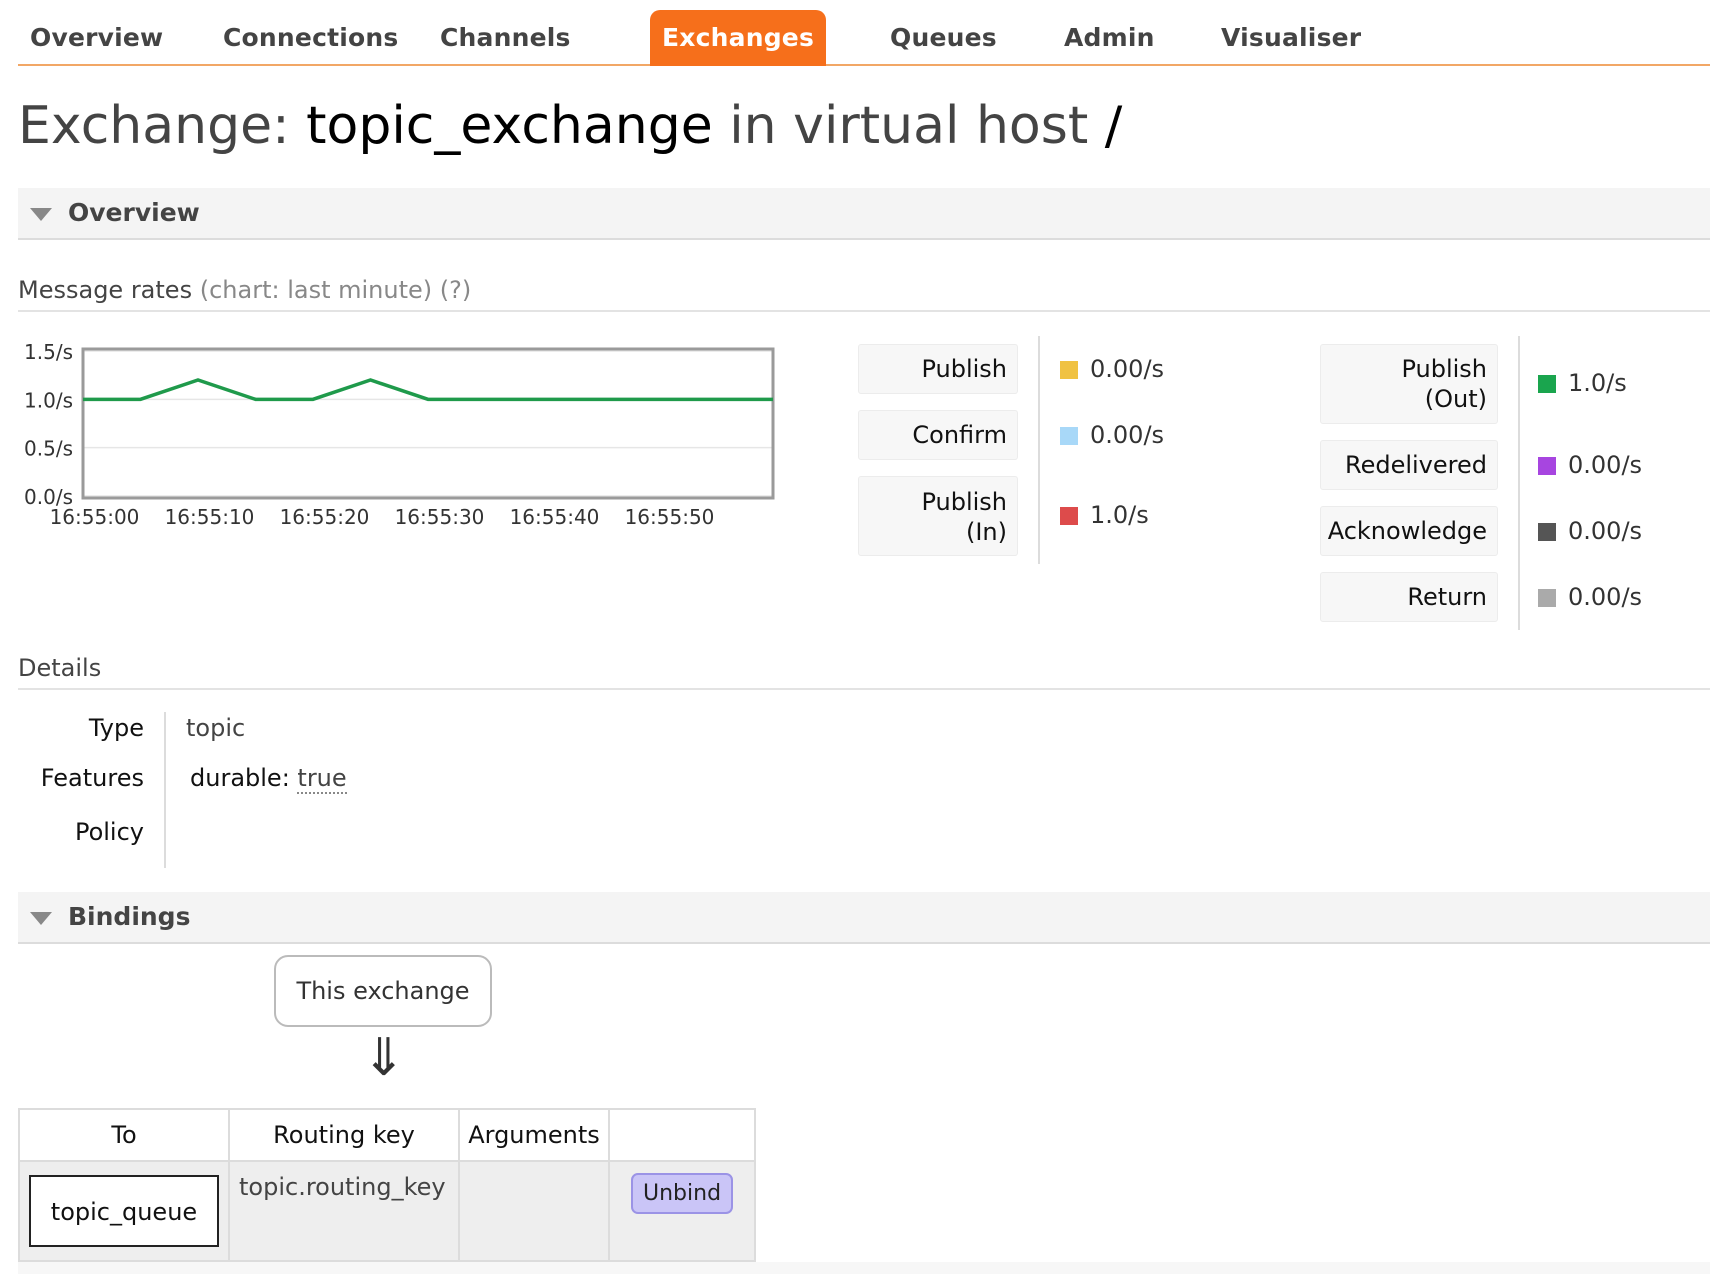 This screenshot has width=1710, height=1274. I want to click on rate-value-publish-in-text: 1.0/s, so click(1119, 515).